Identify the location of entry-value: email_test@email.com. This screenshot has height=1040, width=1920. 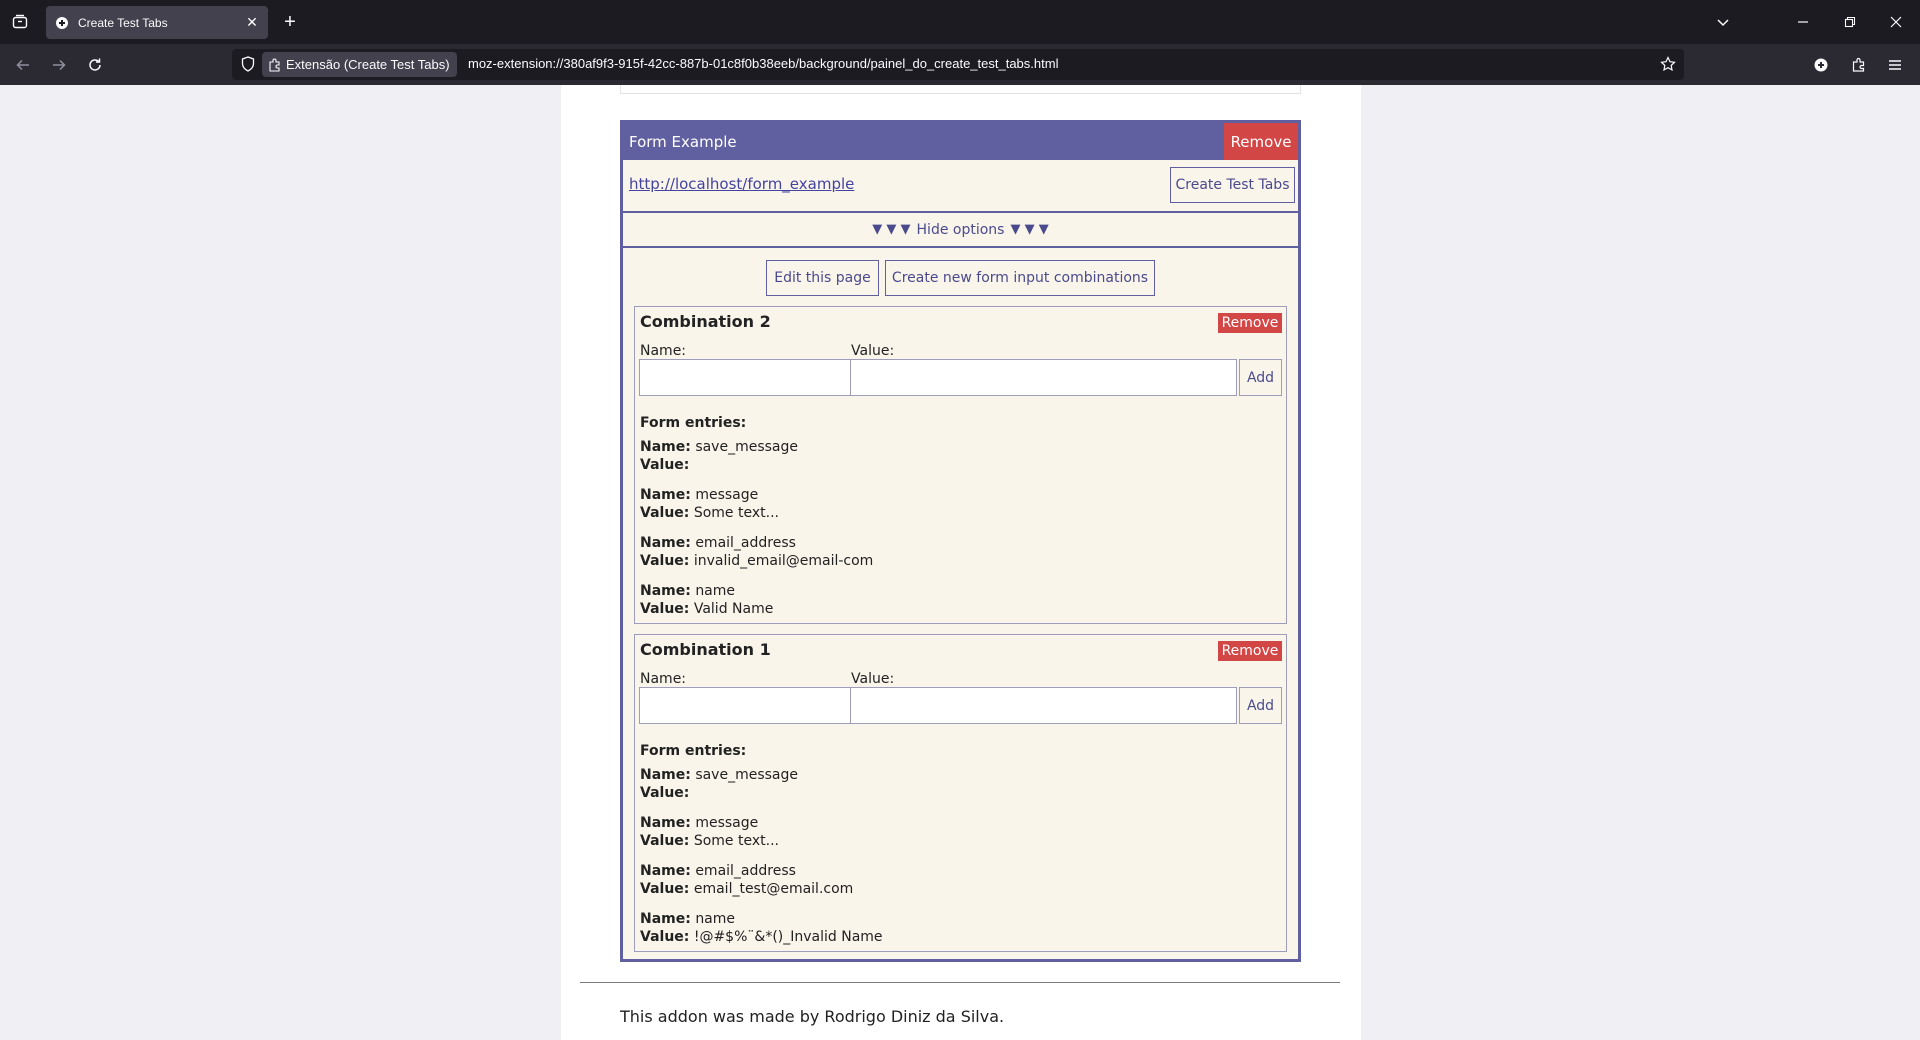
(773, 889).